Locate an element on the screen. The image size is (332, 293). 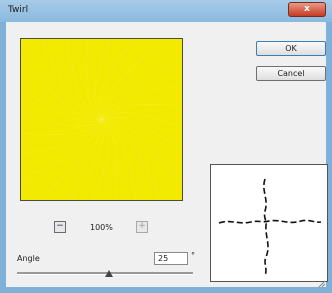
angle-unit: ° is located at coordinates (193, 255).